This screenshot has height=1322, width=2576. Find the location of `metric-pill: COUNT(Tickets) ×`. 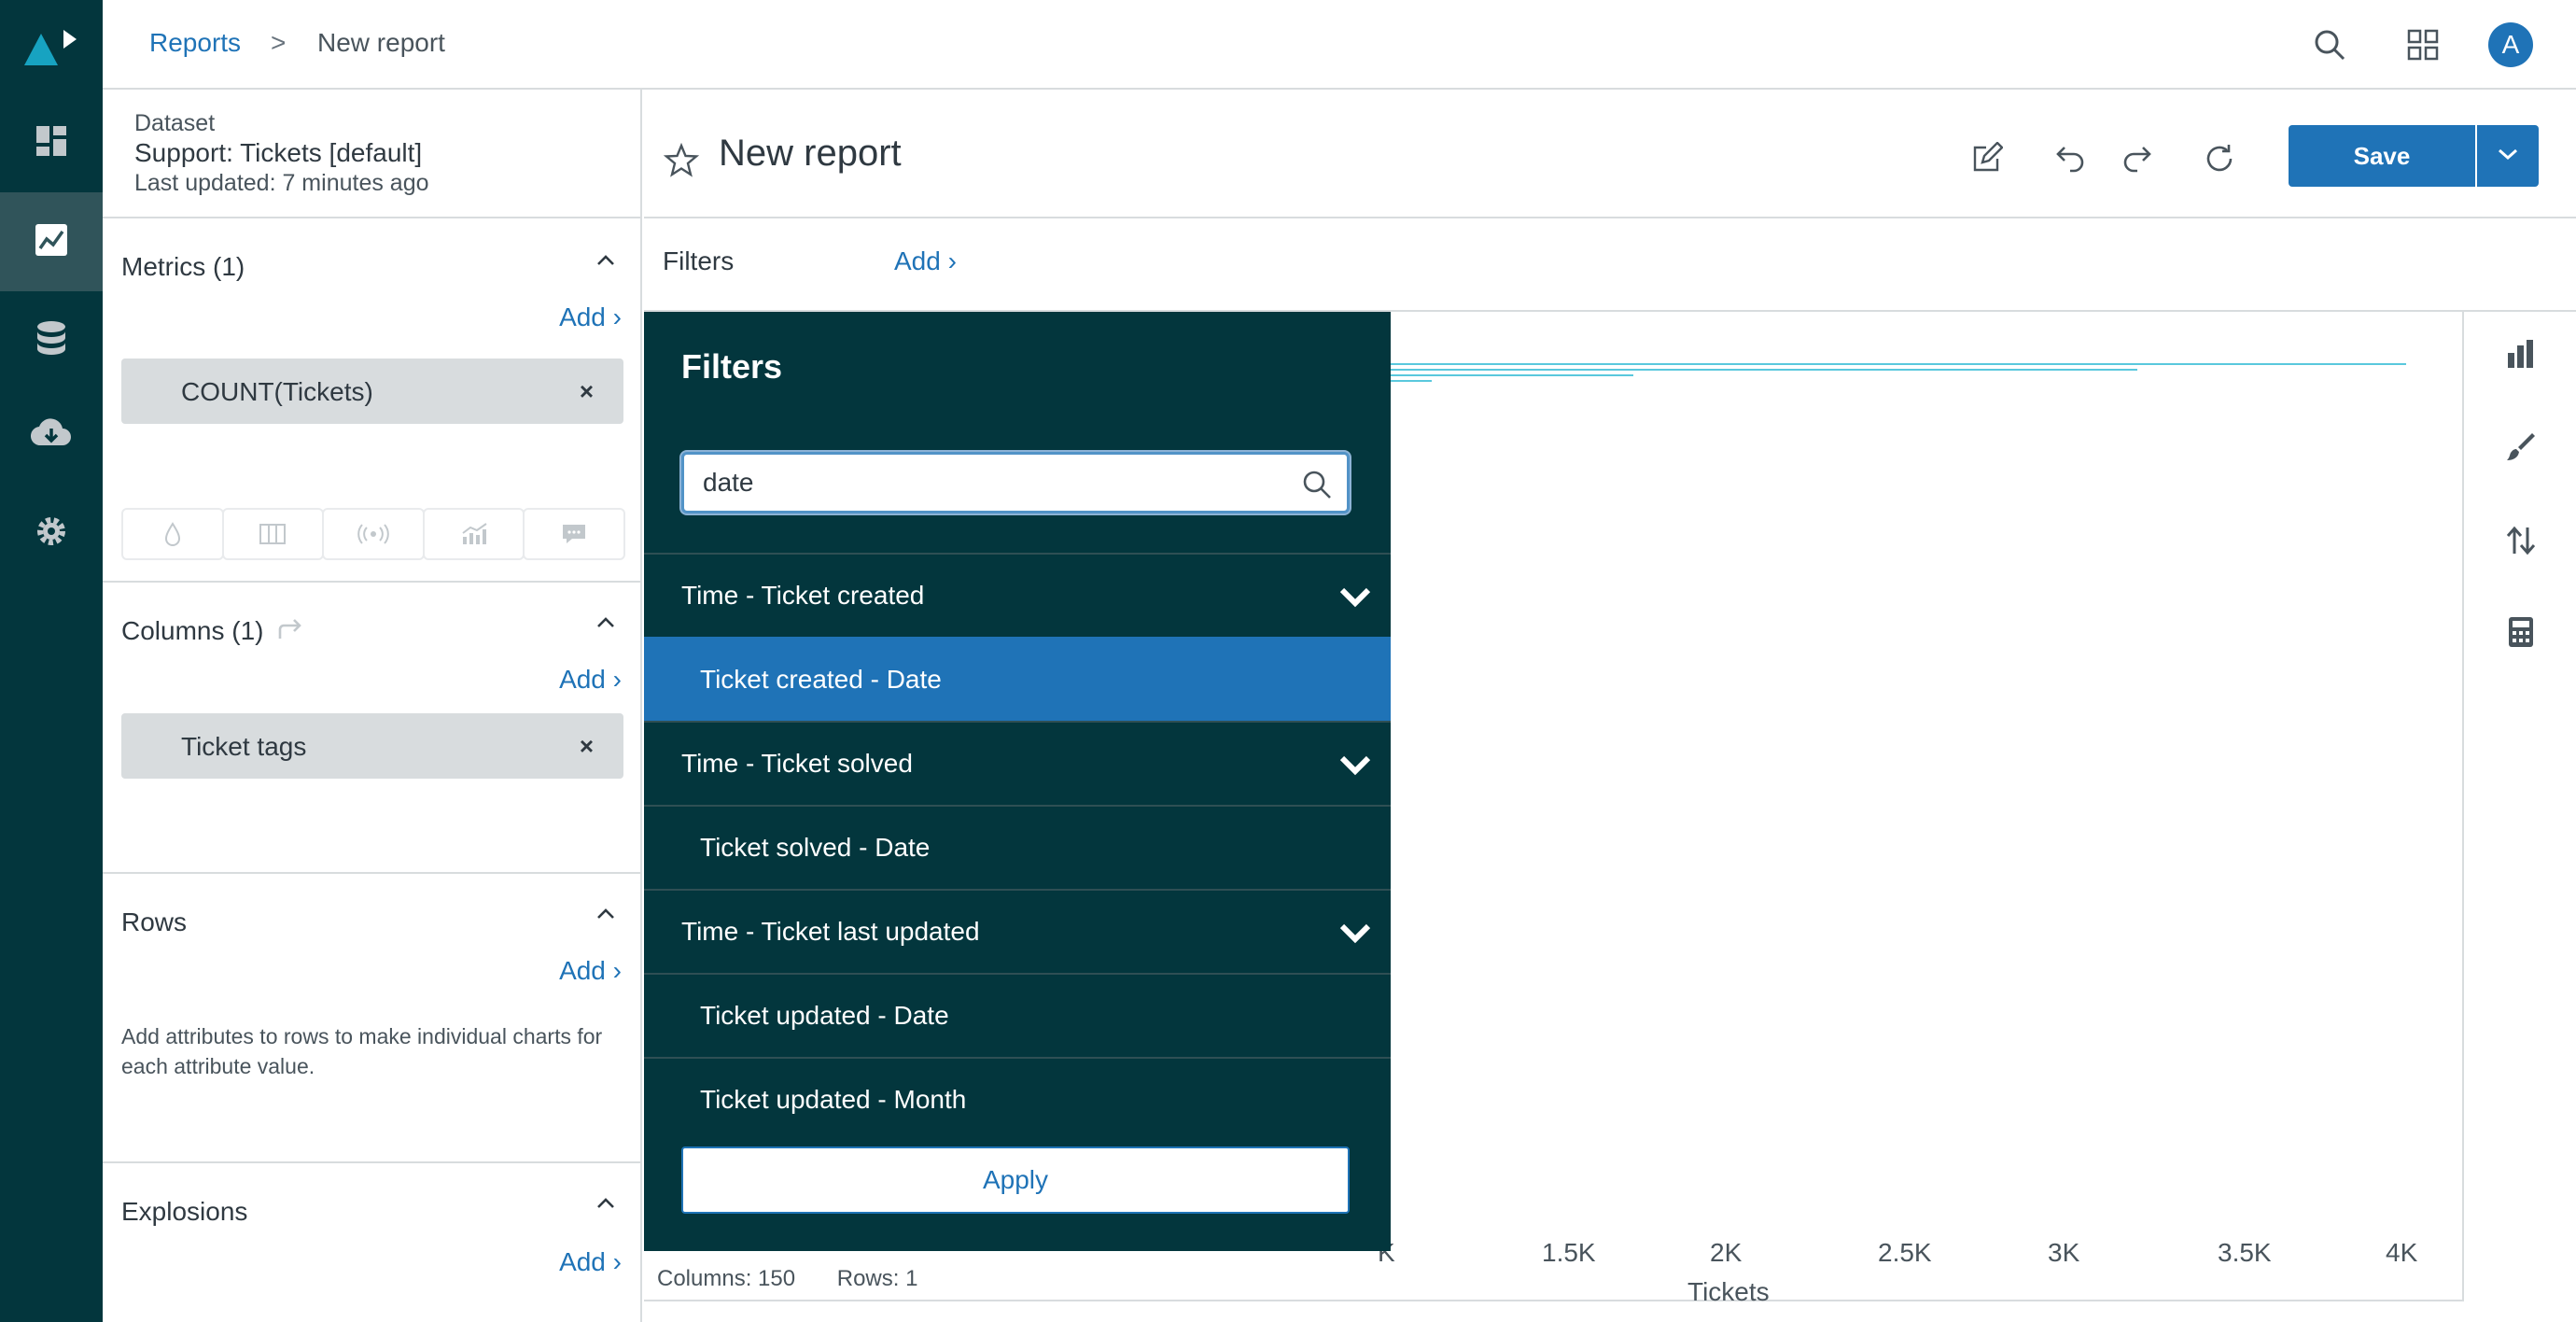

metric-pill: COUNT(Tickets) × is located at coordinates (372, 391).